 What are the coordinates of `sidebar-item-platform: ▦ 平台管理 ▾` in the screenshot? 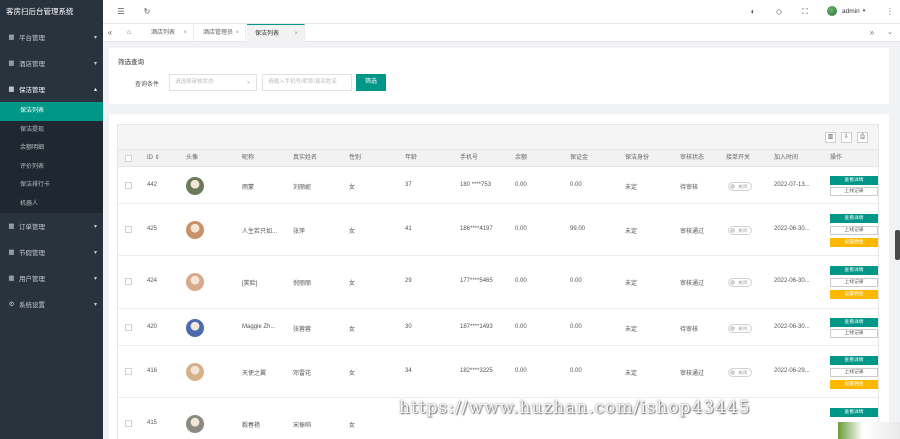 It's located at (51, 37).